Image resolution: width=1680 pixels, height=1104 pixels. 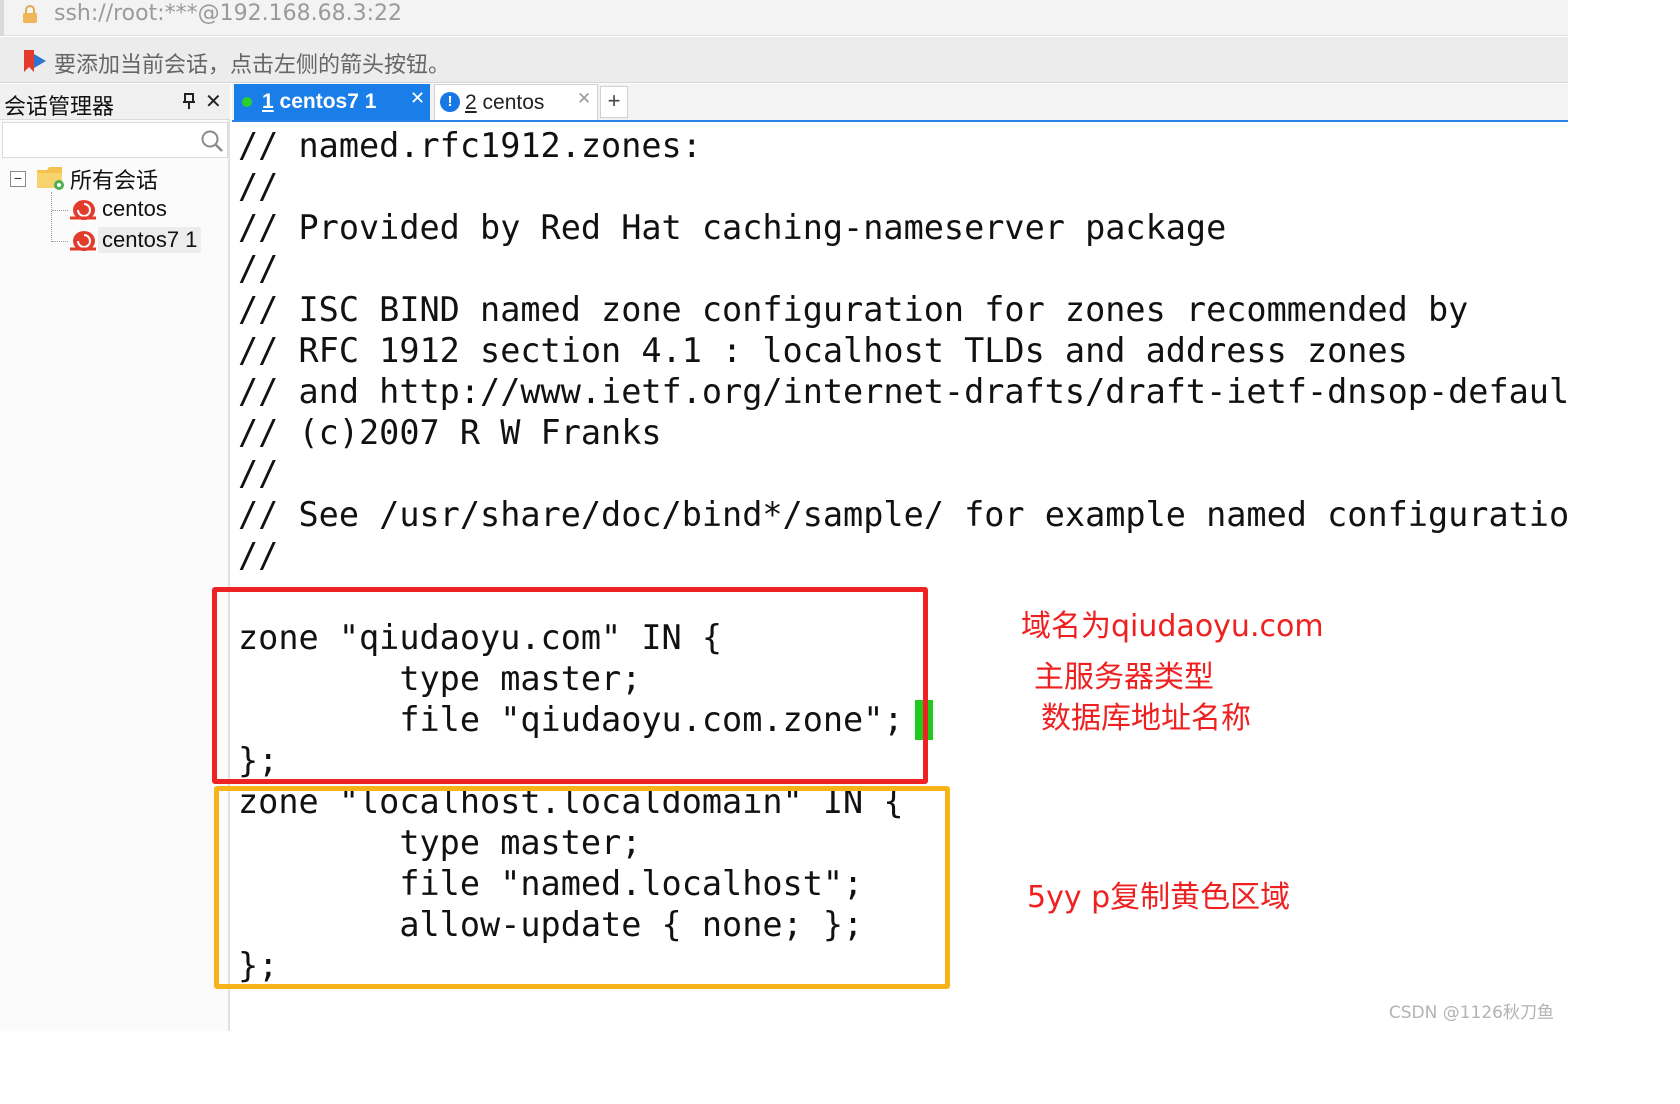 I want to click on tab-centos7-1: 1 centos7 1 ✕, so click(x=332, y=102).